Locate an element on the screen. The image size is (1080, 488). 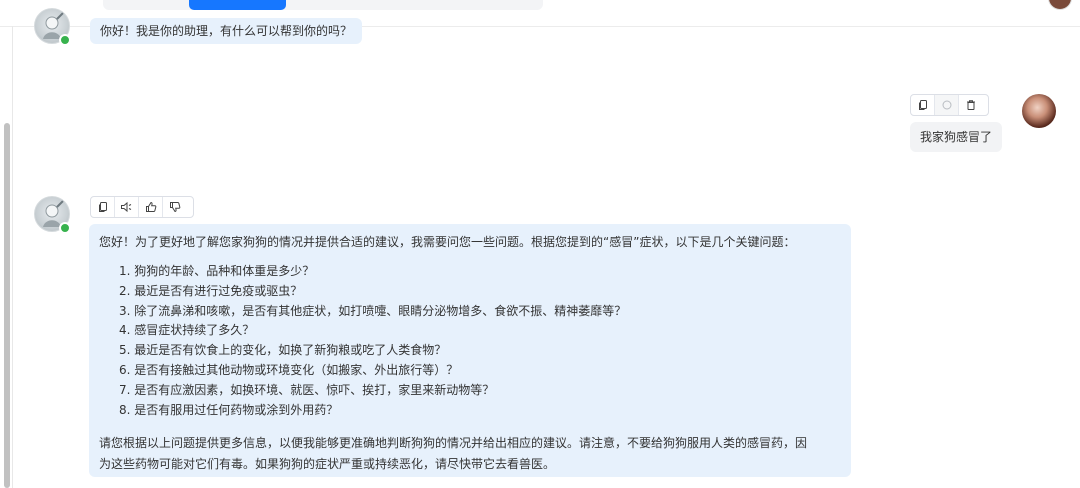
top-tab-group is located at coordinates (323, 5).